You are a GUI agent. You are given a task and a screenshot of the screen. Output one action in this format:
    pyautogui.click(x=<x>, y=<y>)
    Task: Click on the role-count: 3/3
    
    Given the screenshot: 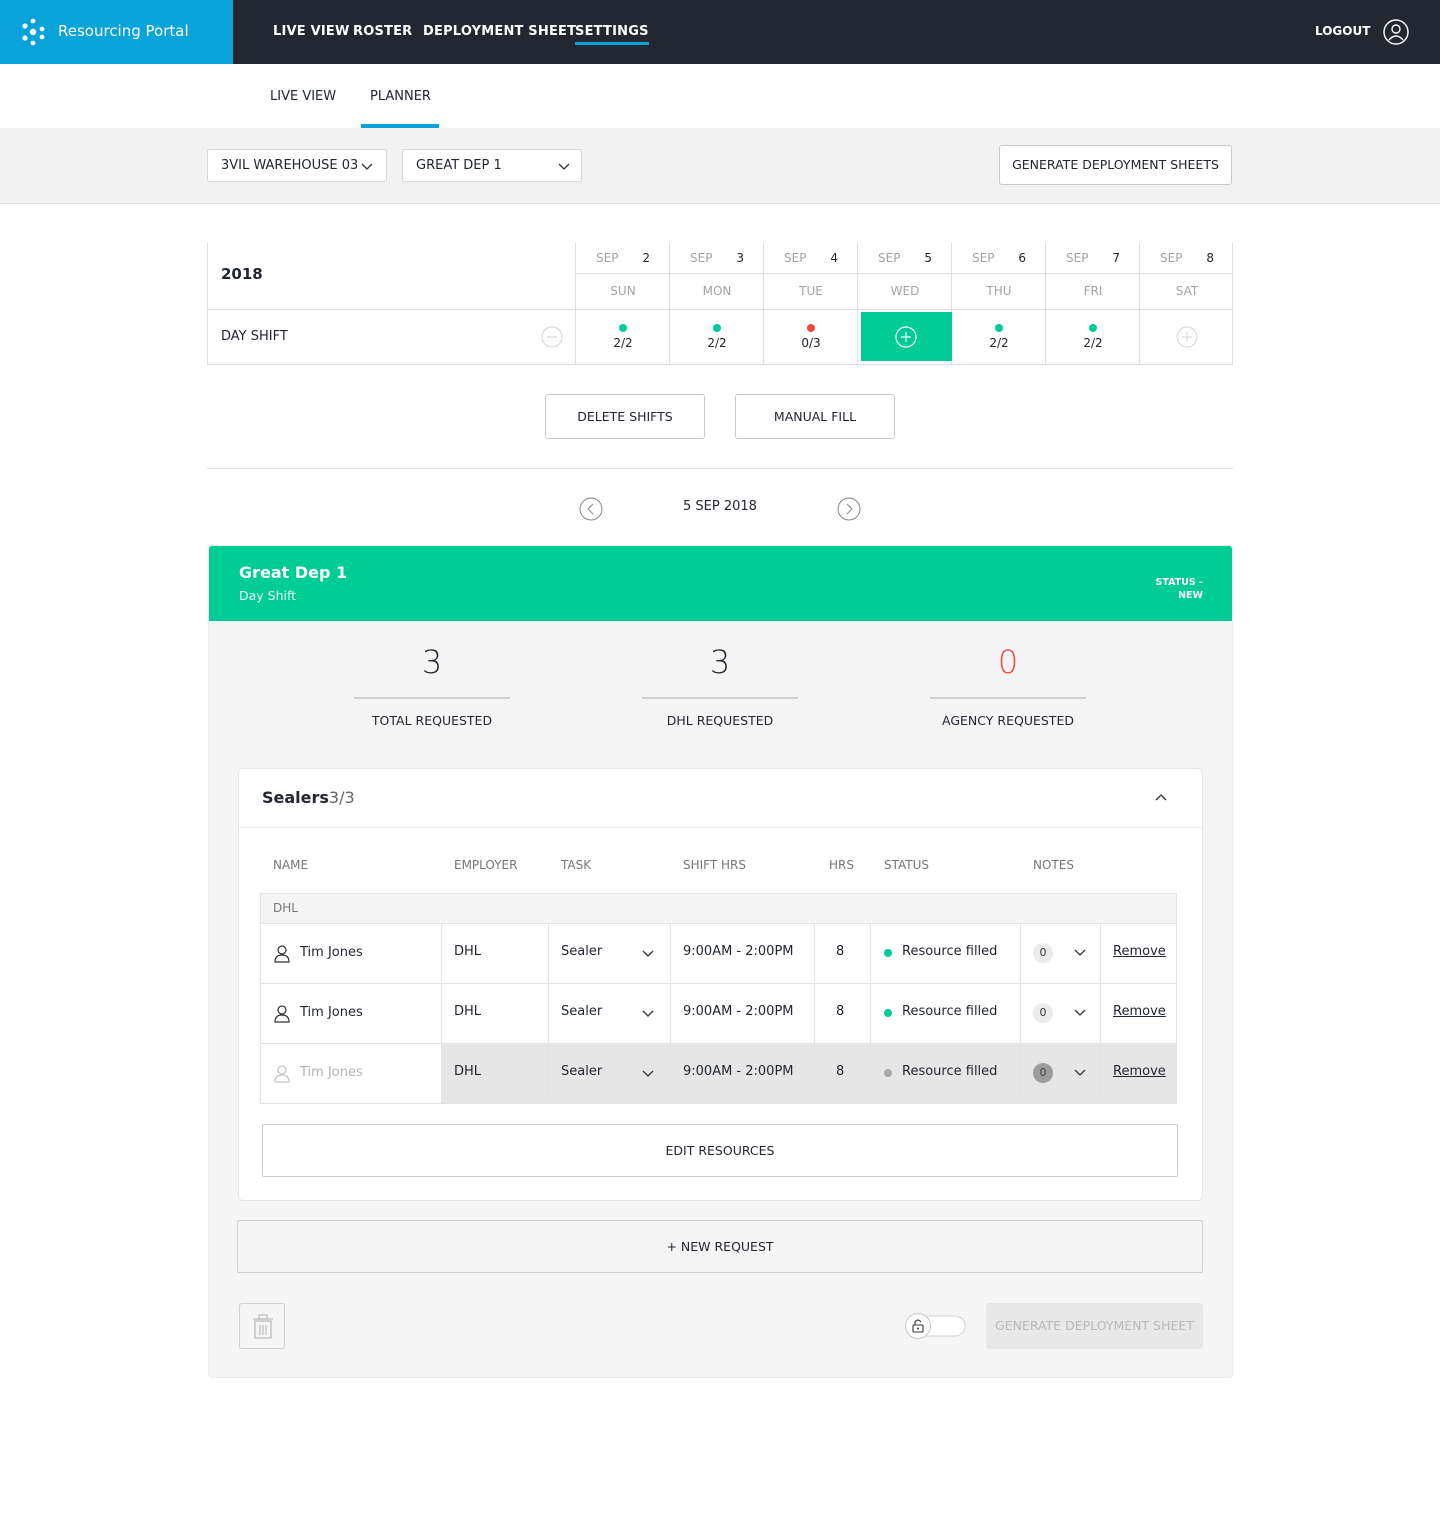 What is the action you would take?
    pyautogui.click(x=341, y=797)
    